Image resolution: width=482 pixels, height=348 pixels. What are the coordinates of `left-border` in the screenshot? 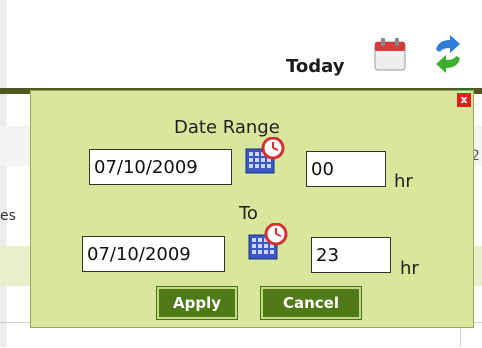 It's located at (3, 173).